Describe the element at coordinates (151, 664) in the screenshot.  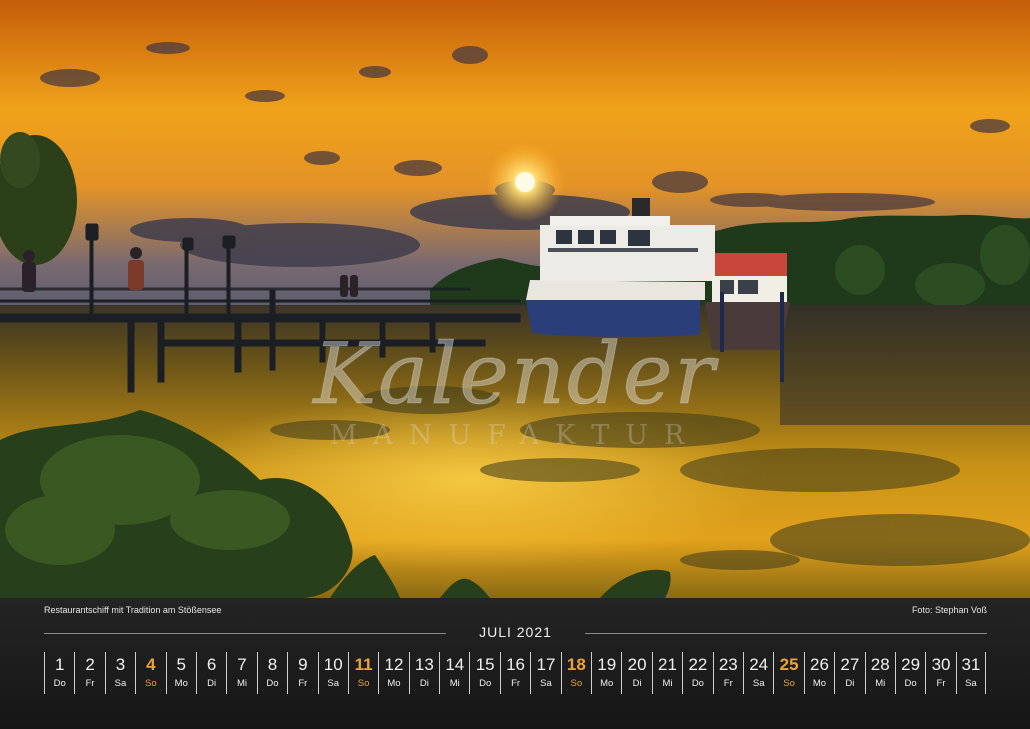
I see `day-number: 4` at that location.